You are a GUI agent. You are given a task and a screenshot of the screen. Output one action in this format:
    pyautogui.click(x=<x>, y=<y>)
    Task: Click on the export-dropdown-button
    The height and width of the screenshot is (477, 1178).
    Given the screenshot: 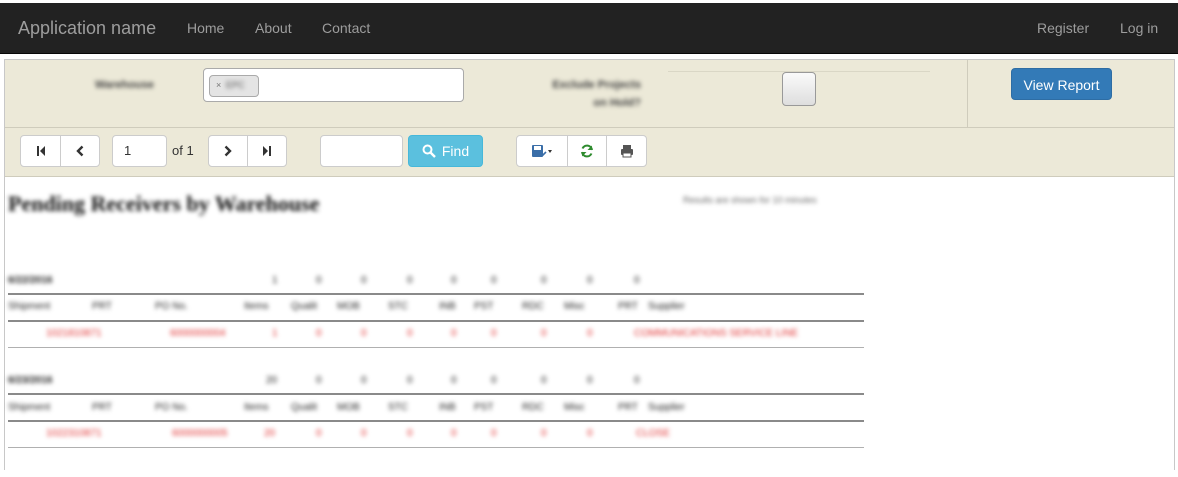 What is the action you would take?
    pyautogui.click(x=542, y=151)
    